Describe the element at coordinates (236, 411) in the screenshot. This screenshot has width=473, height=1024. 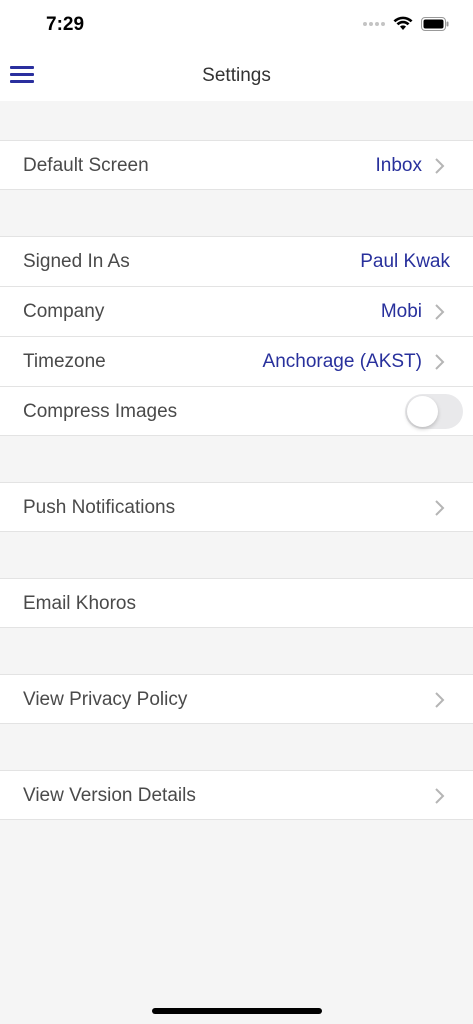
I see `compress-images-row: Compress Images` at that location.